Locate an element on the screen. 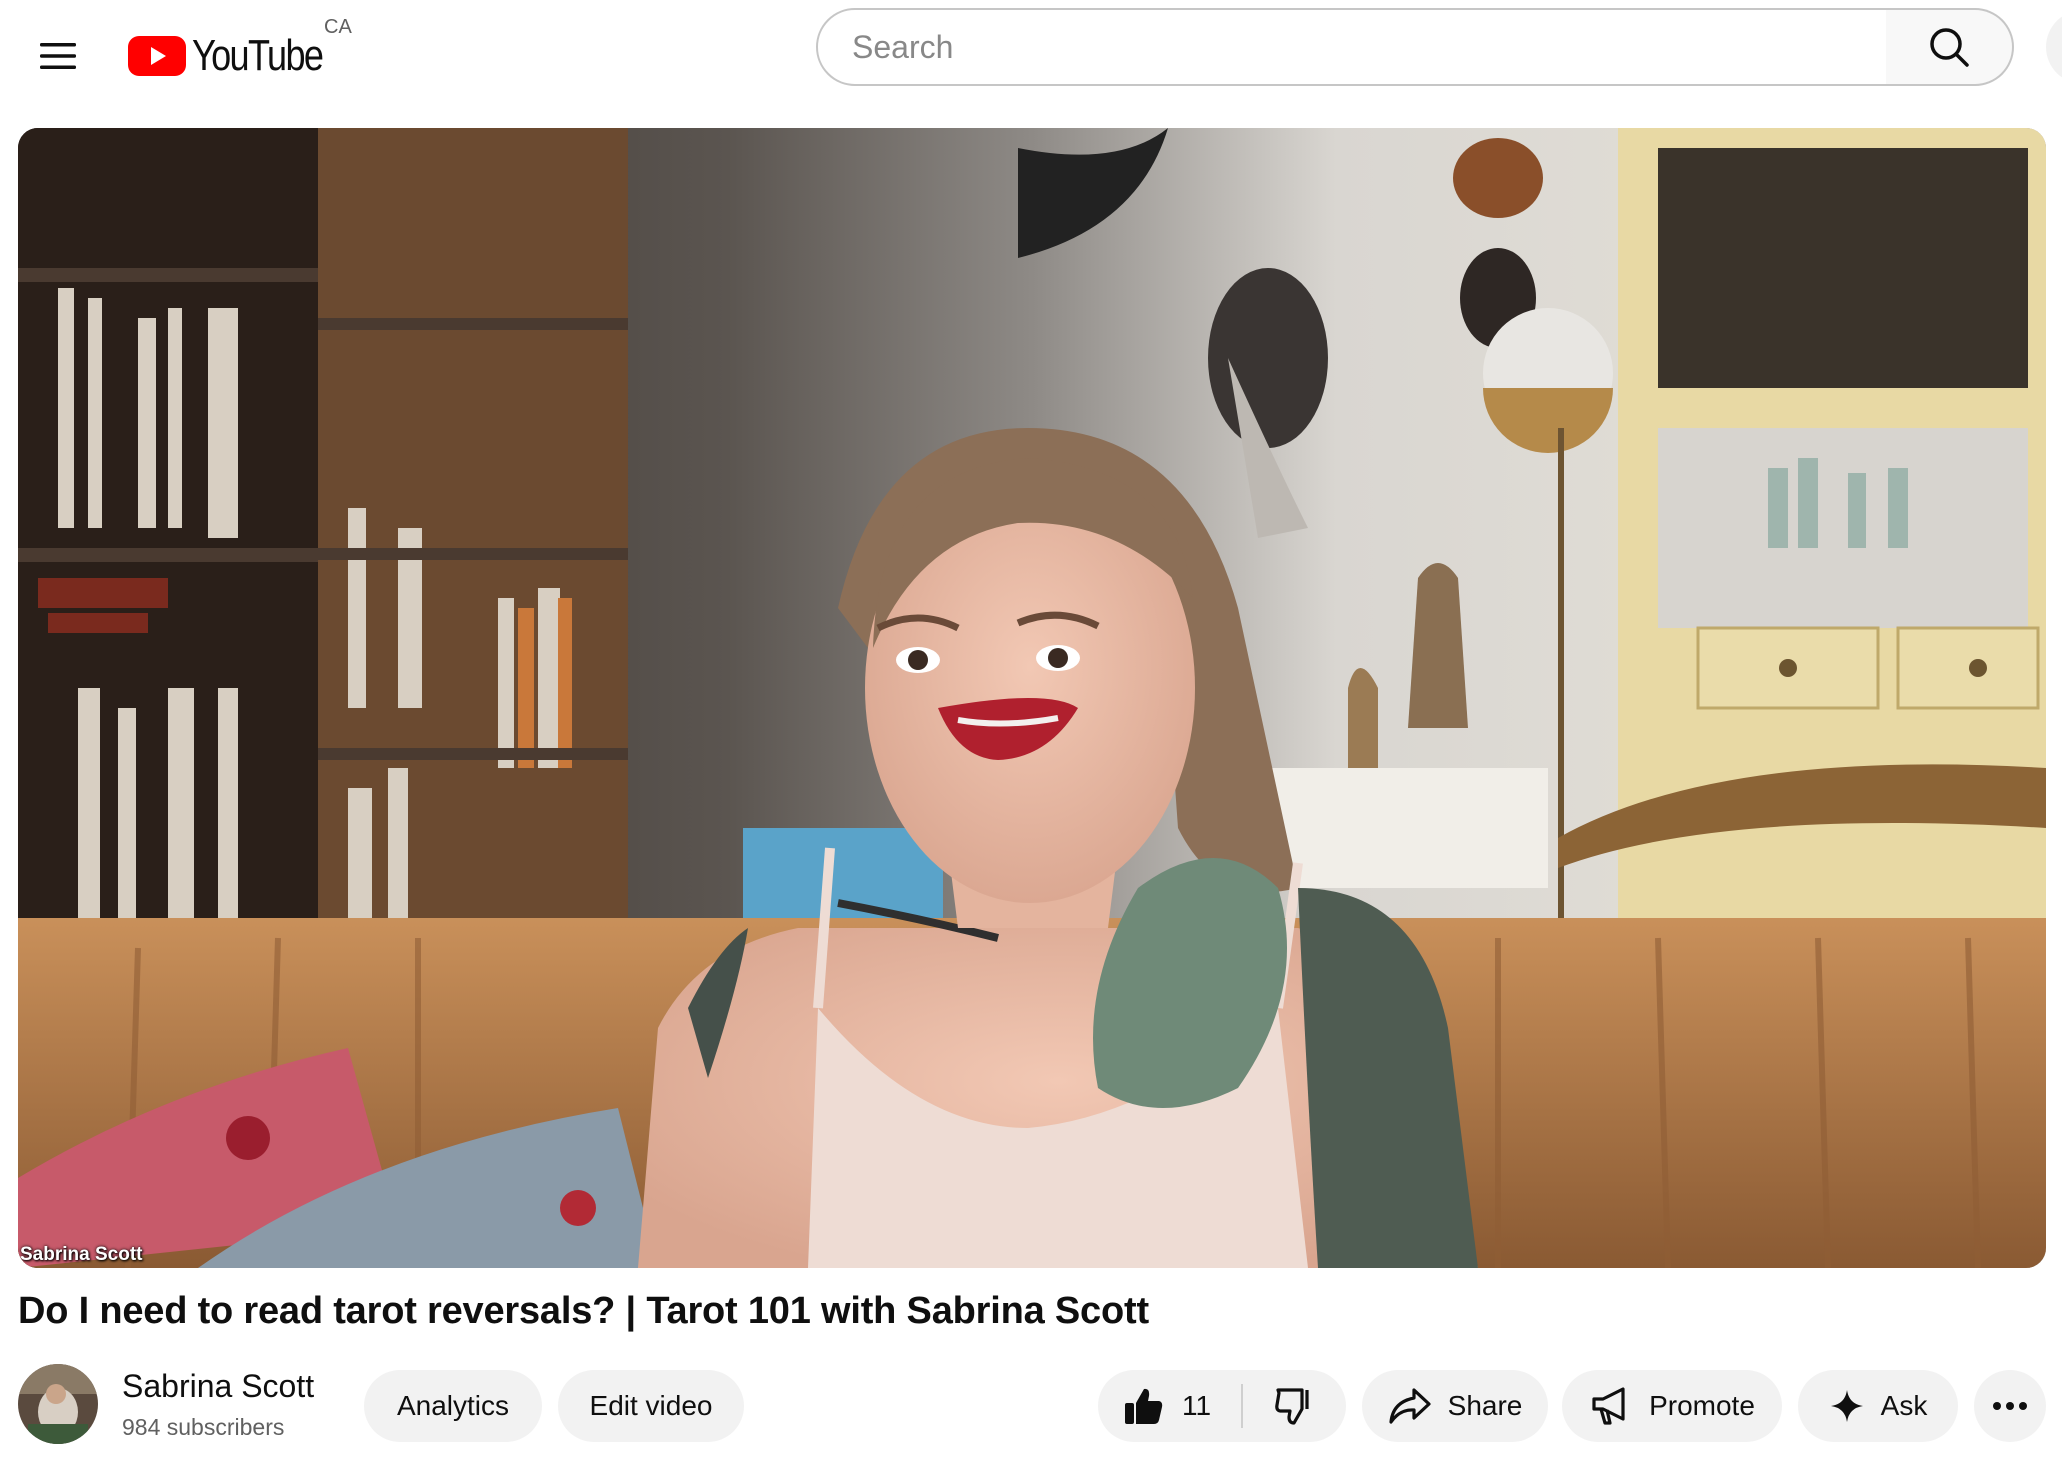 This screenshot has width=2062, height=1468. like-button: 11 is located at coordinates (1170, 1406).